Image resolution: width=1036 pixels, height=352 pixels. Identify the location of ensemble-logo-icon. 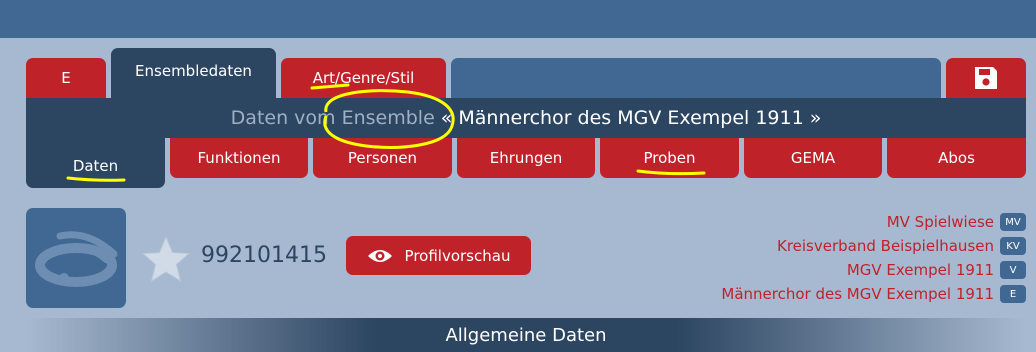
(76, 259).